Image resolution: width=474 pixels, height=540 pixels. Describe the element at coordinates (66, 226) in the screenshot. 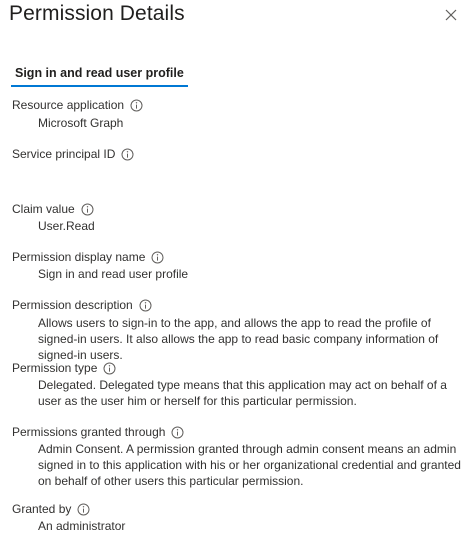

I see `claim-value-value: User.Read` at that location.